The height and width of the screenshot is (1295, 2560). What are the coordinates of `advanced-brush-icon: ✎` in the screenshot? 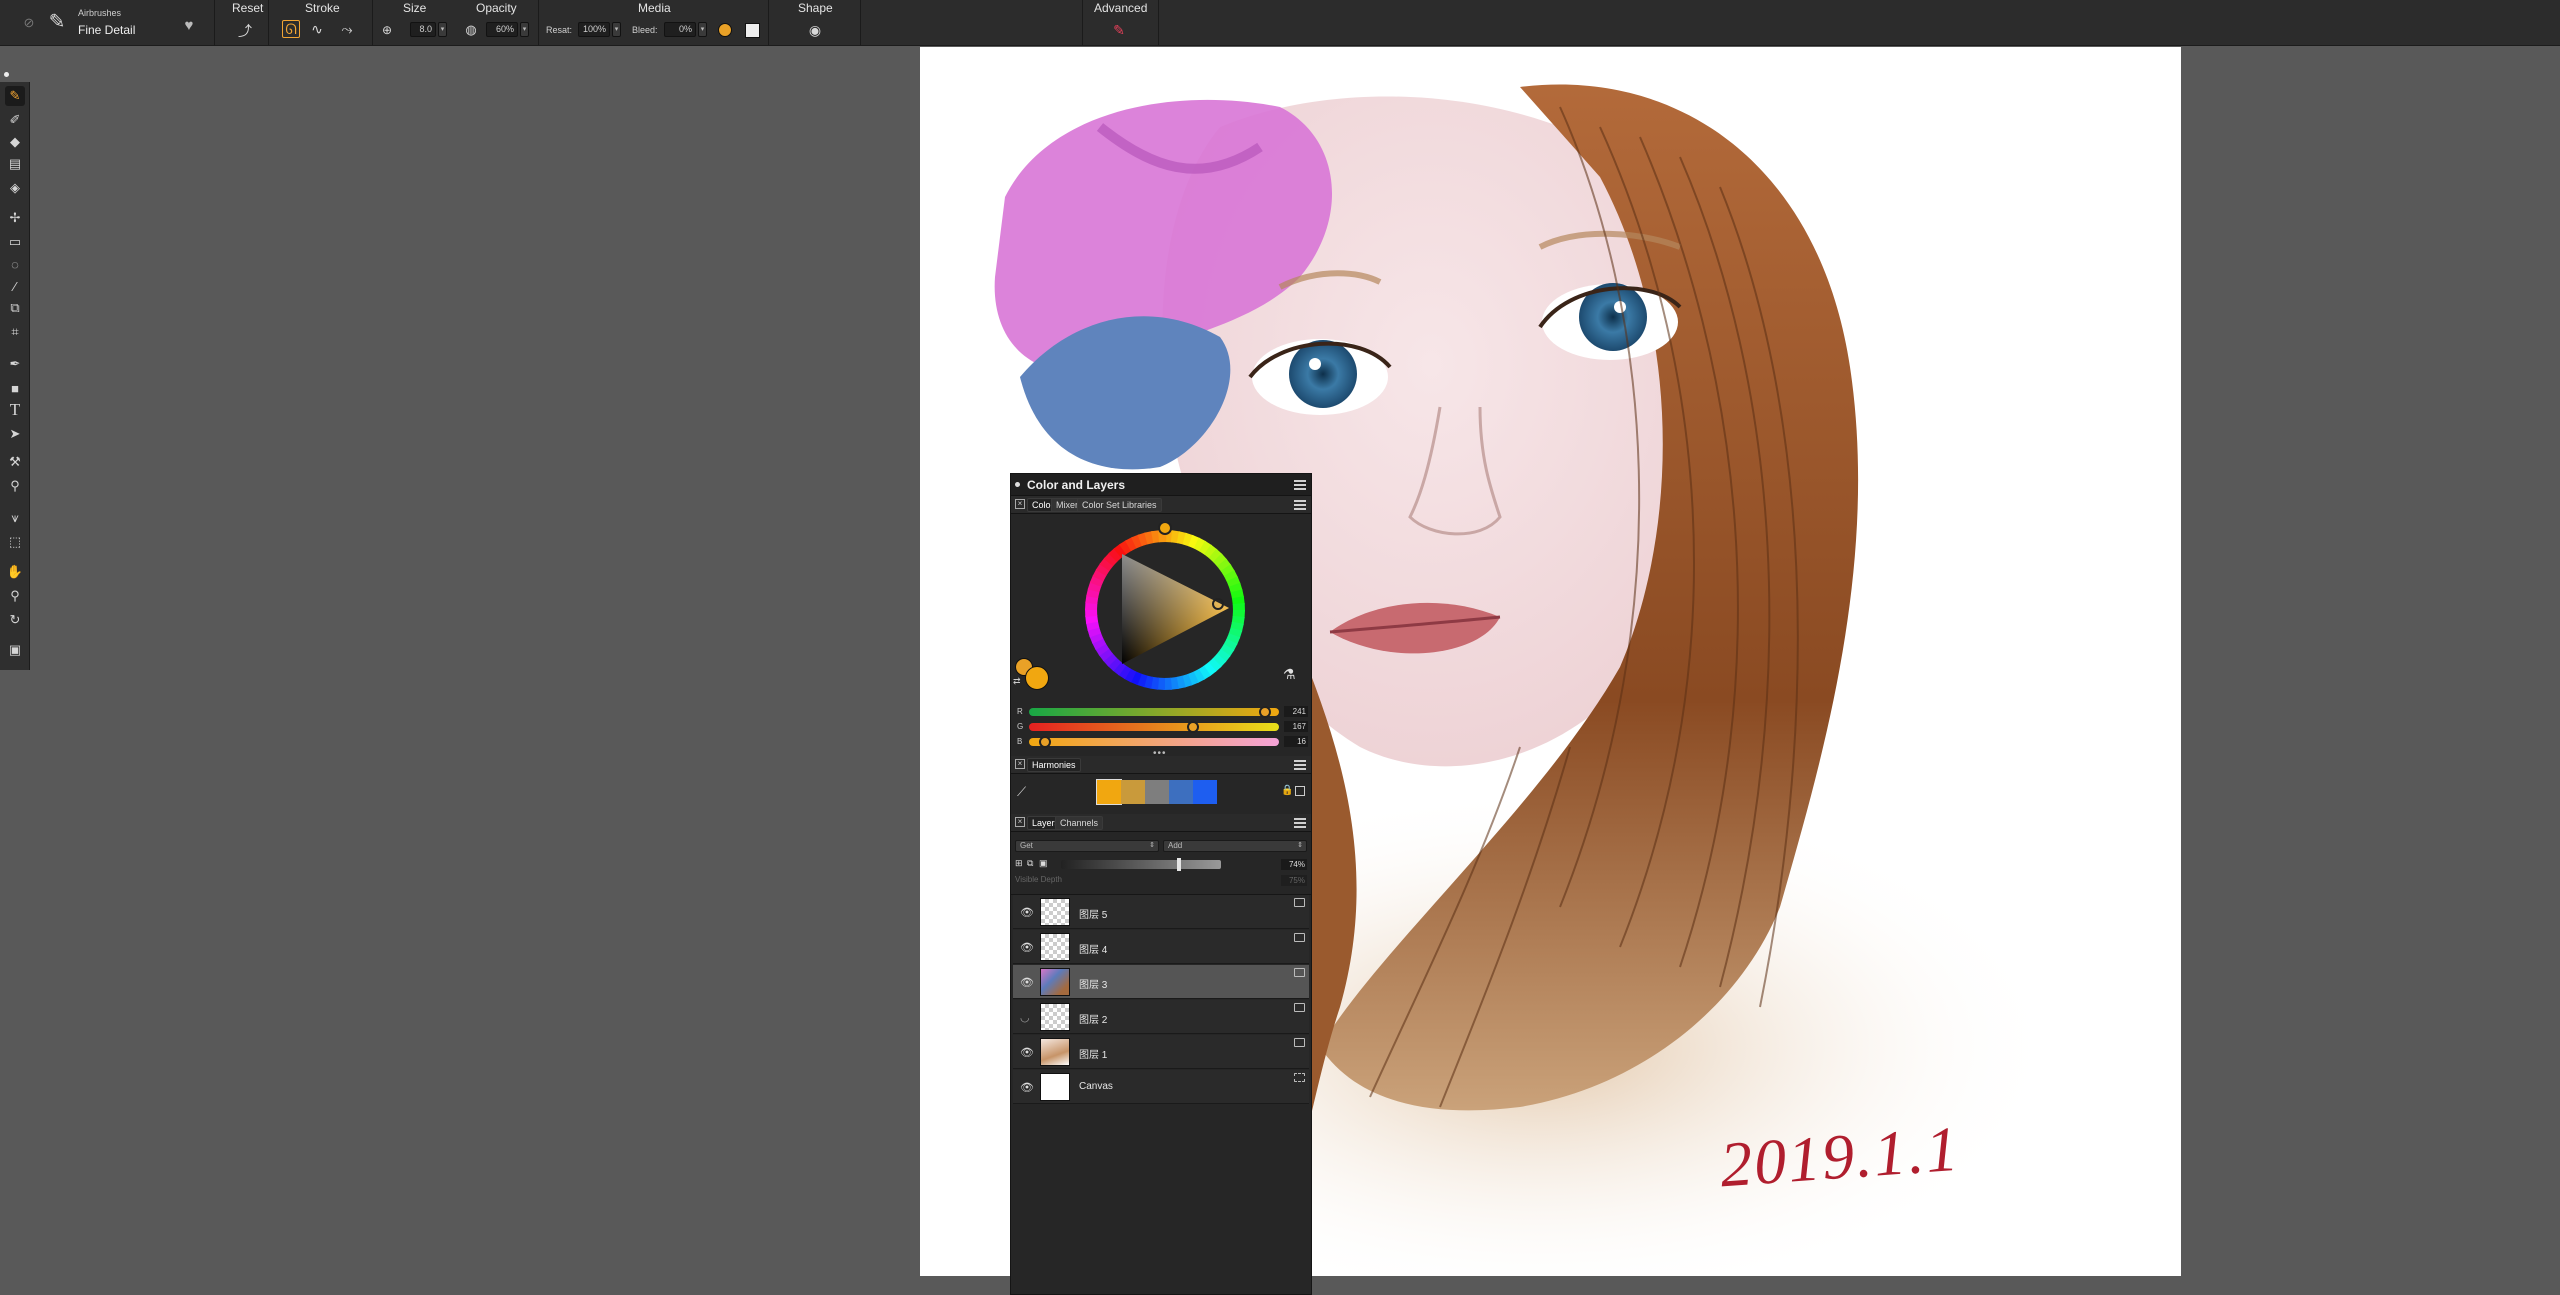 It's located at (1119, 30).